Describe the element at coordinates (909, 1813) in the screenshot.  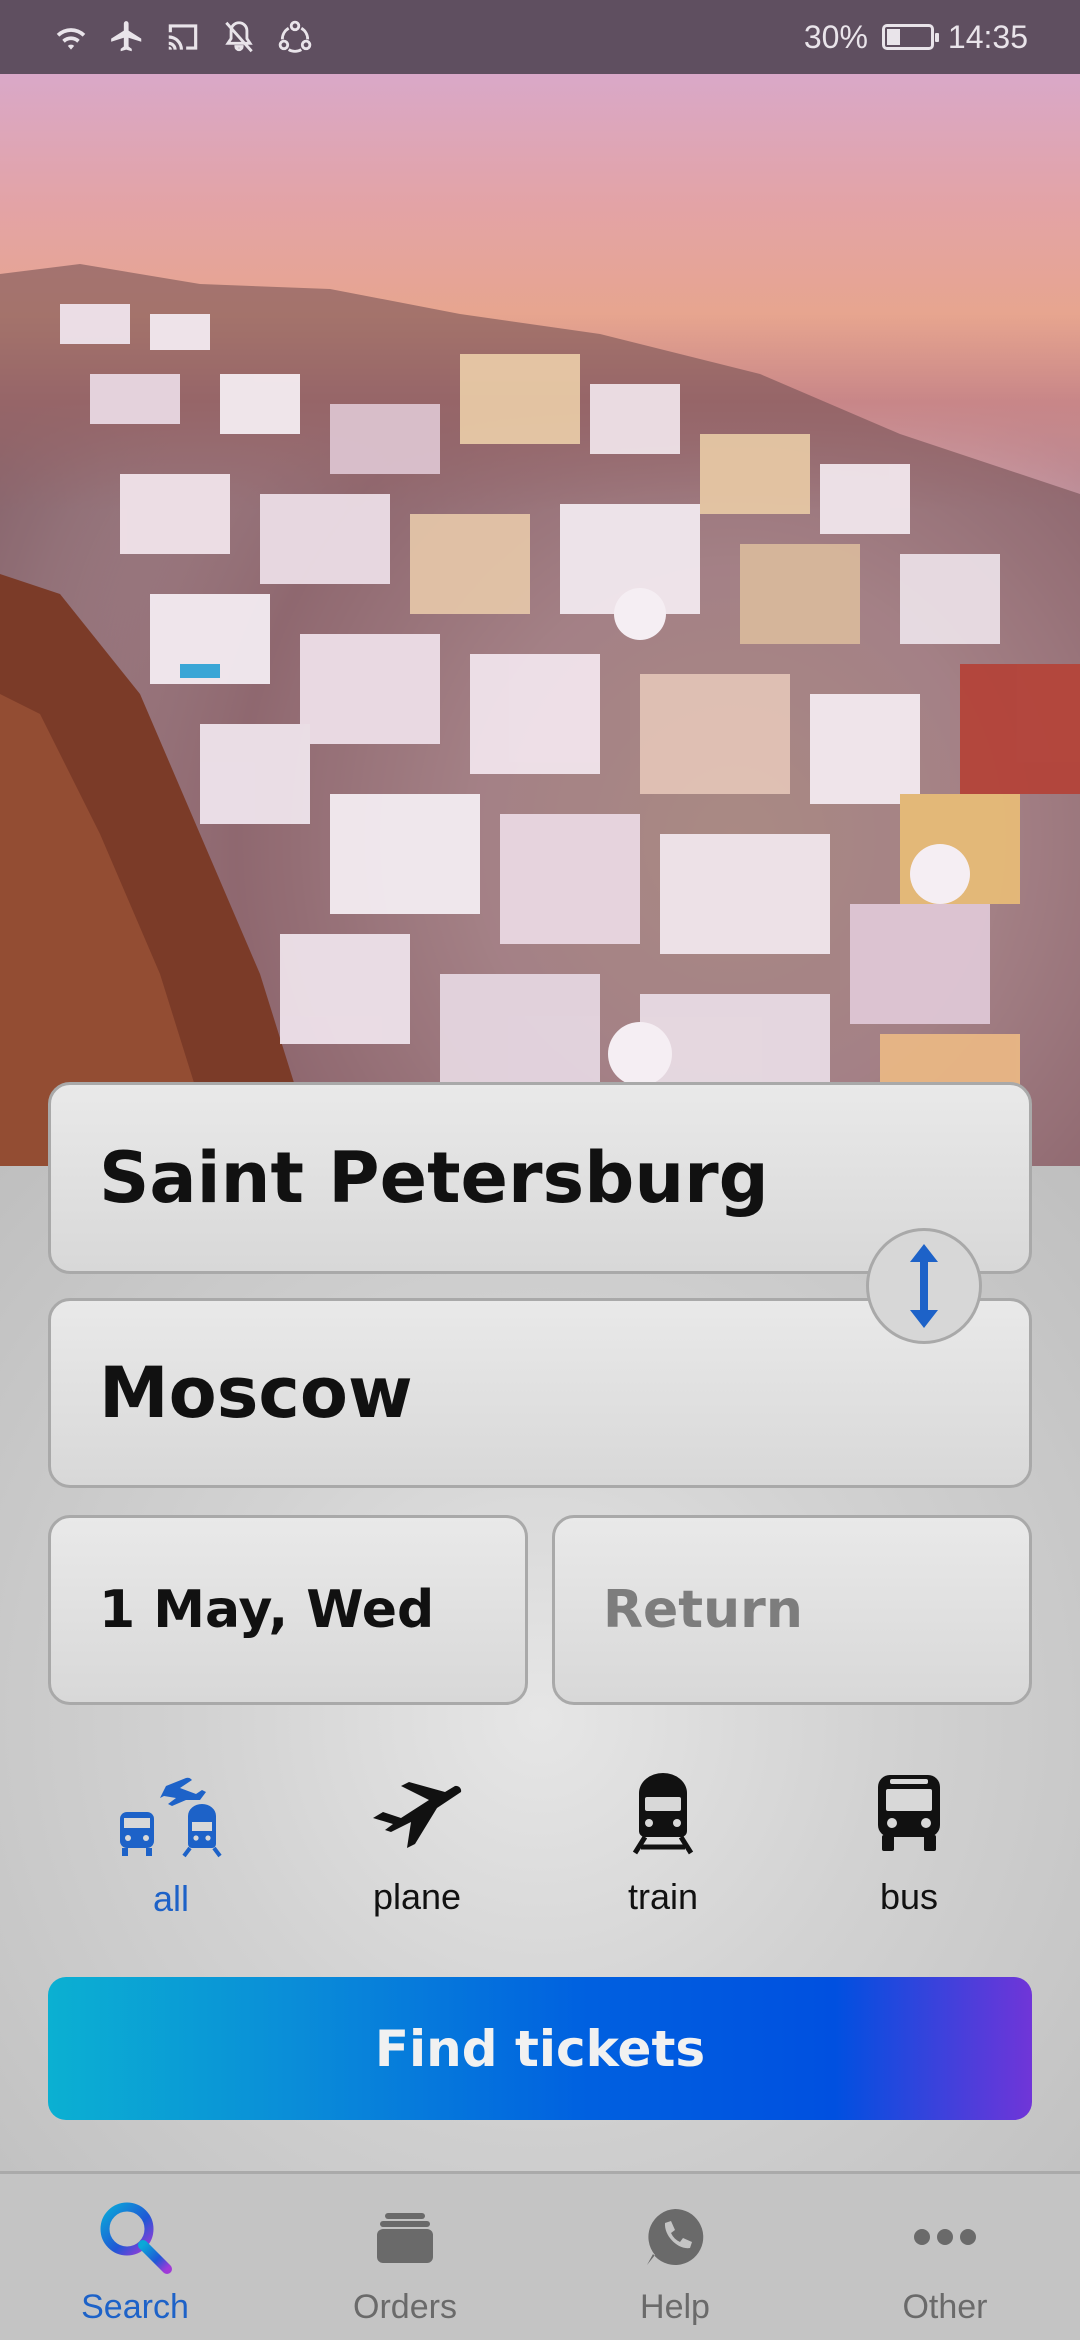
I see `bus-icon` at that location.